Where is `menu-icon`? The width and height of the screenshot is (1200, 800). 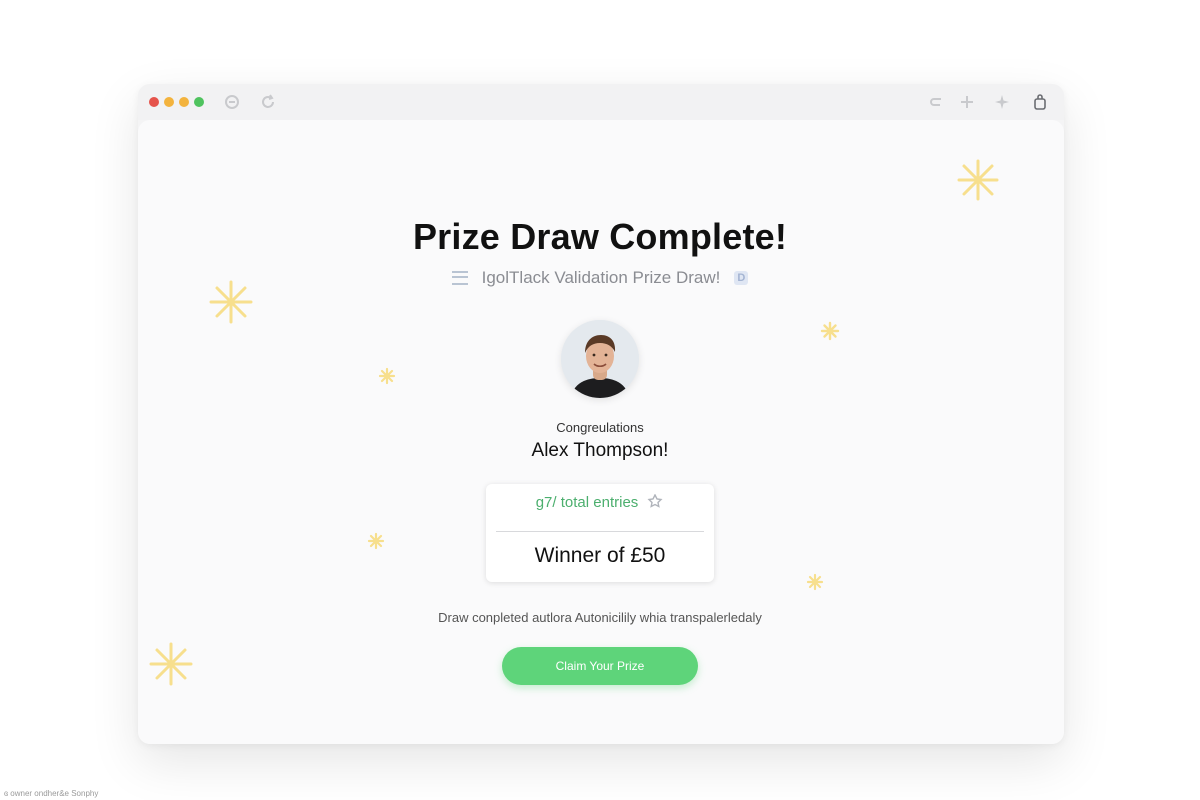 menu-icon is located at coordinates (459, 278).